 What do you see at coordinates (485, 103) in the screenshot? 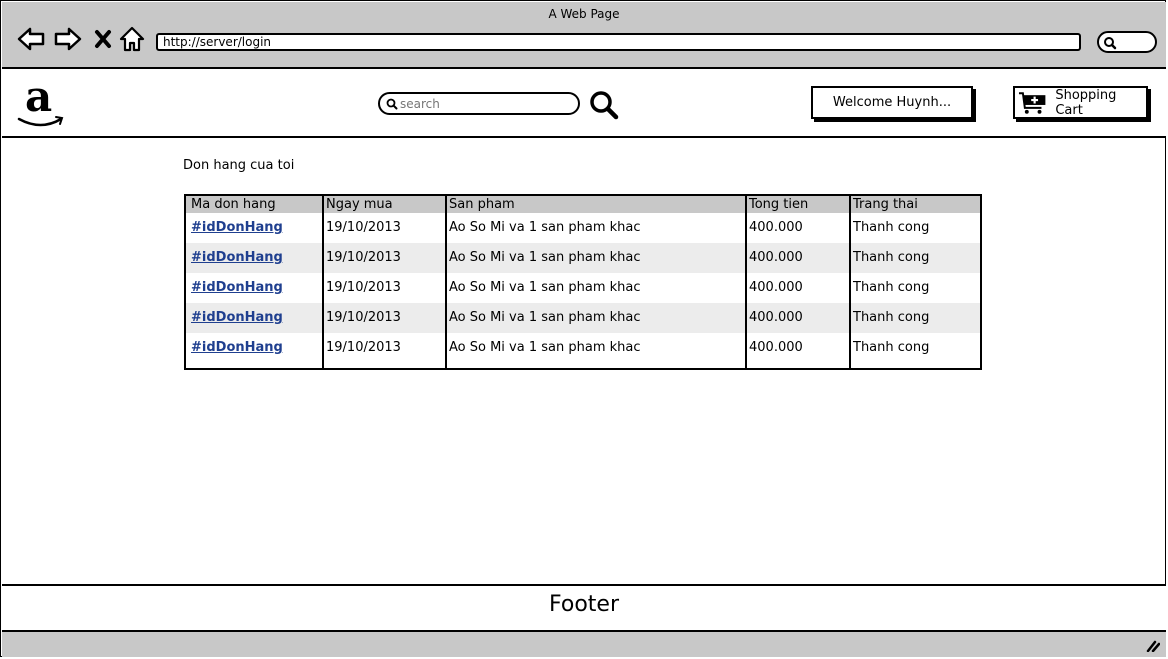
I see `search-input` at bounding box center [485, 103].